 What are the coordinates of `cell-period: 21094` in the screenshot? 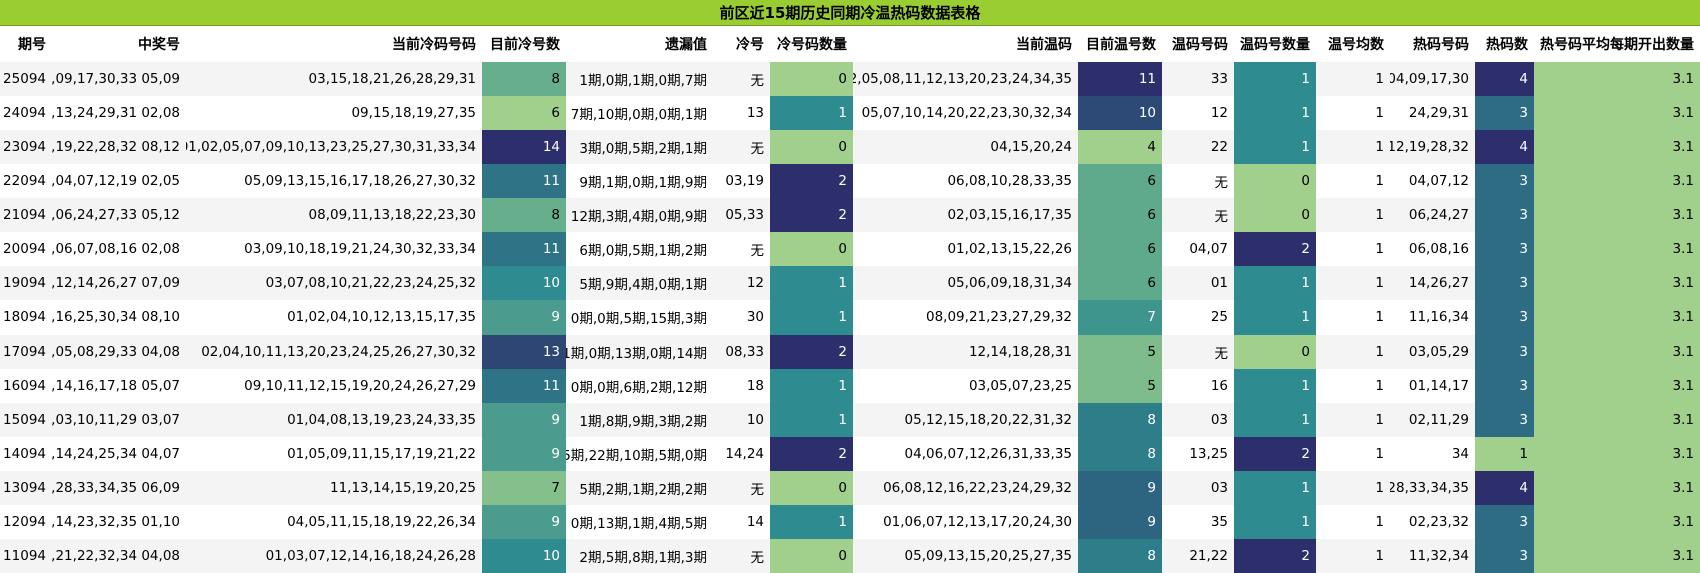 It's located at (24, 215).